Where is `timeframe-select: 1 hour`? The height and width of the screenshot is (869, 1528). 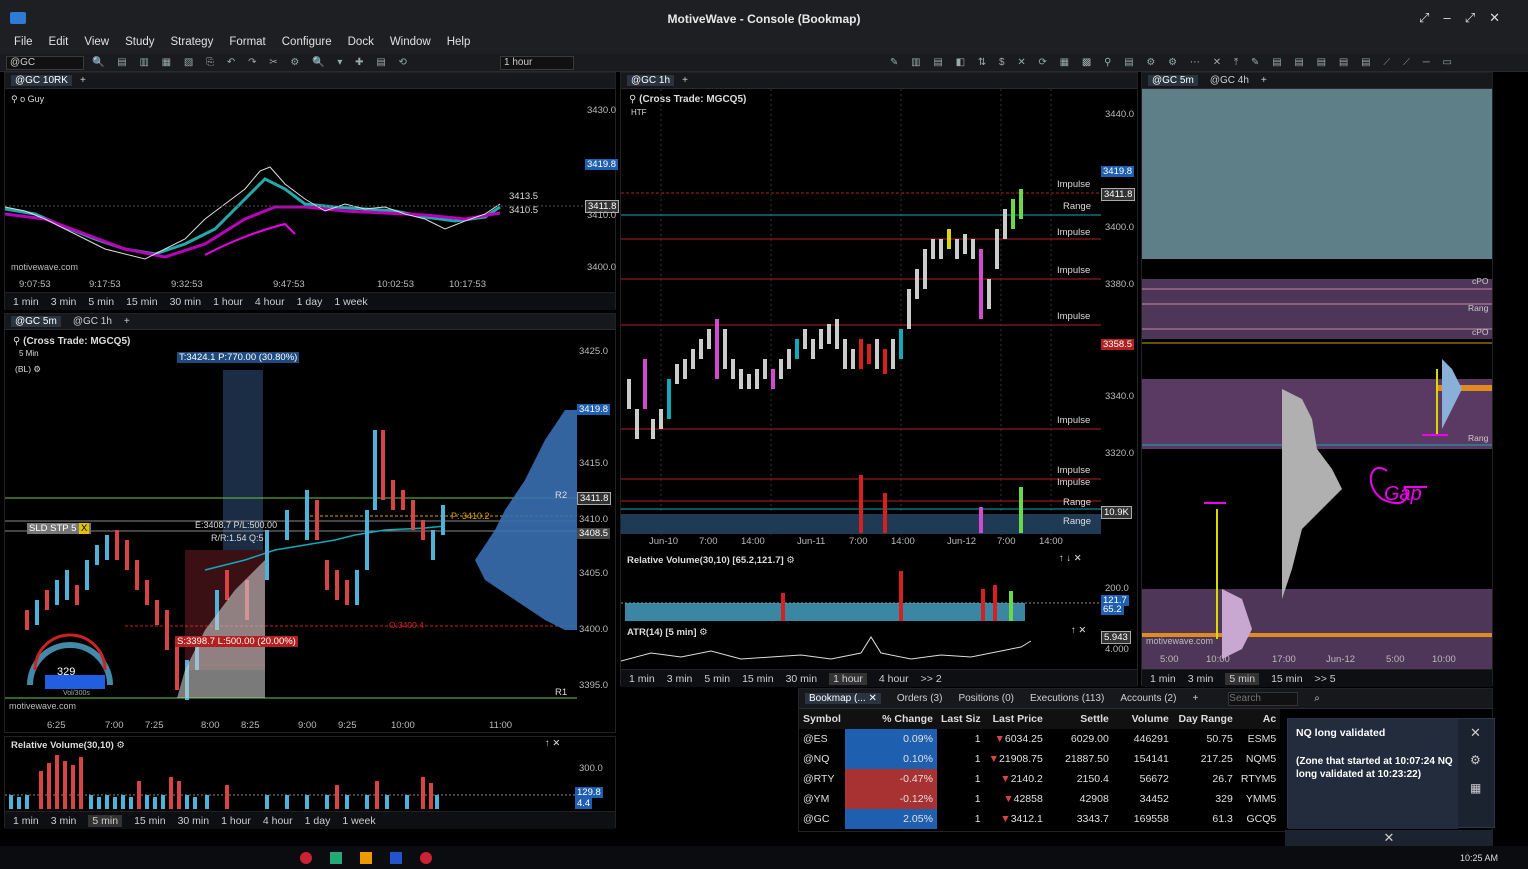
timeframe-select: 1 hour is located at coordinates (537, 63).